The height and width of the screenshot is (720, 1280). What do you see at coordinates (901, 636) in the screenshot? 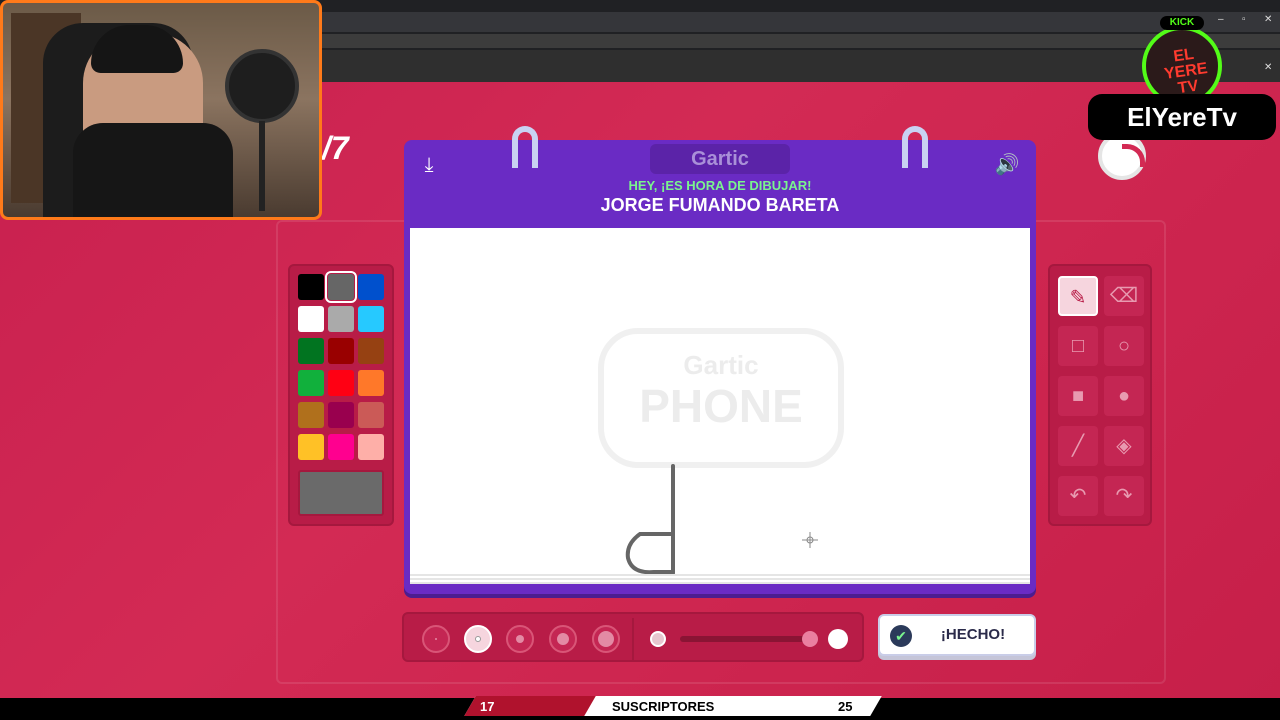
I see `checkmark-icon: ✔` at bounding box center [901, 636].